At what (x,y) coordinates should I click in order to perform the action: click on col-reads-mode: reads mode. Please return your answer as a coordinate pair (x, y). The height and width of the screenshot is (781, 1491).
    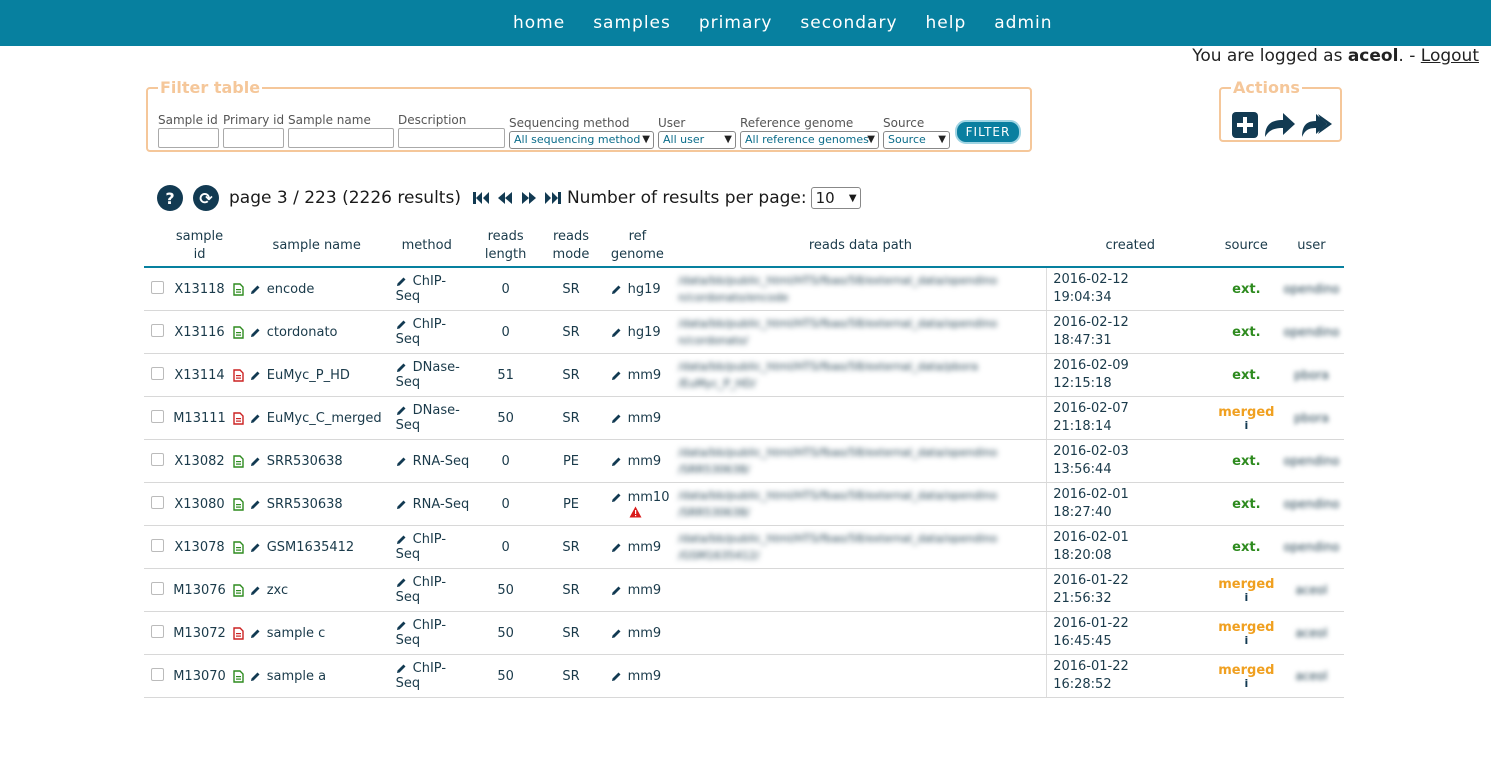
    Looking at the image, I should click on (571, 247).